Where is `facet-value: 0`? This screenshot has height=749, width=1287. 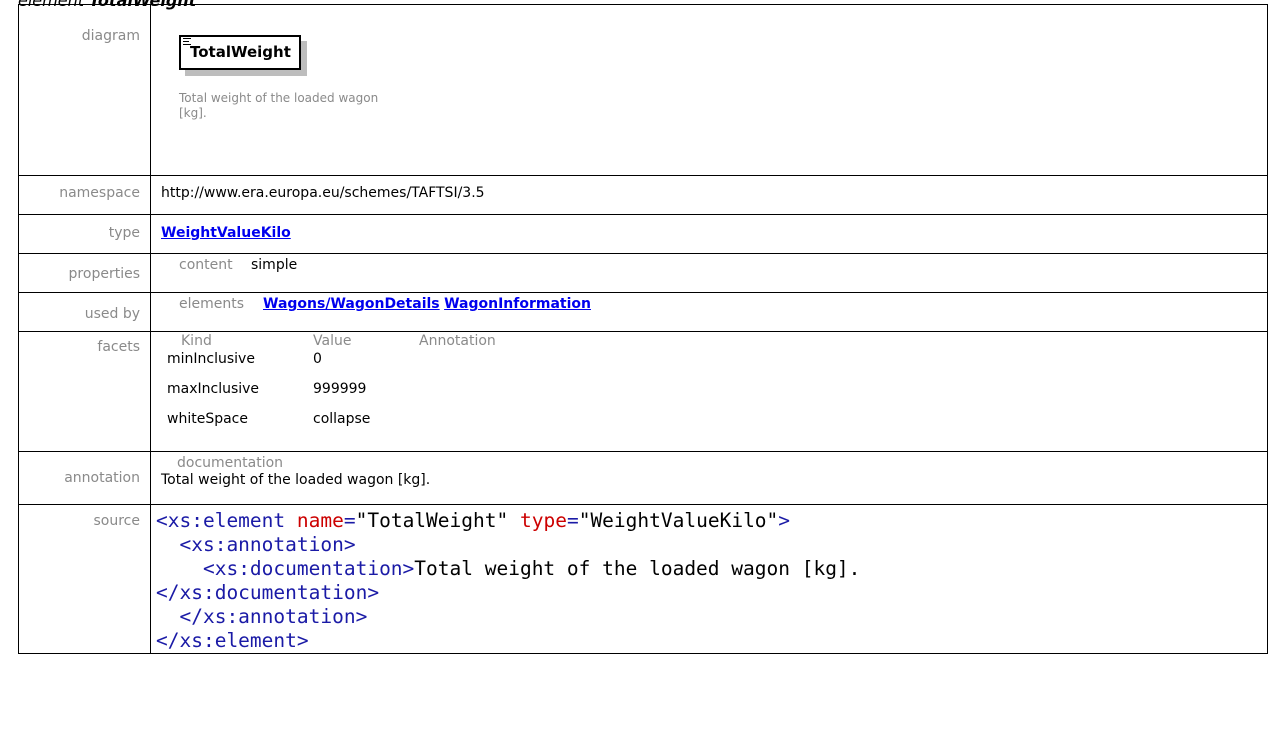
facet-value: 0 is located at coordinates (317, 359).